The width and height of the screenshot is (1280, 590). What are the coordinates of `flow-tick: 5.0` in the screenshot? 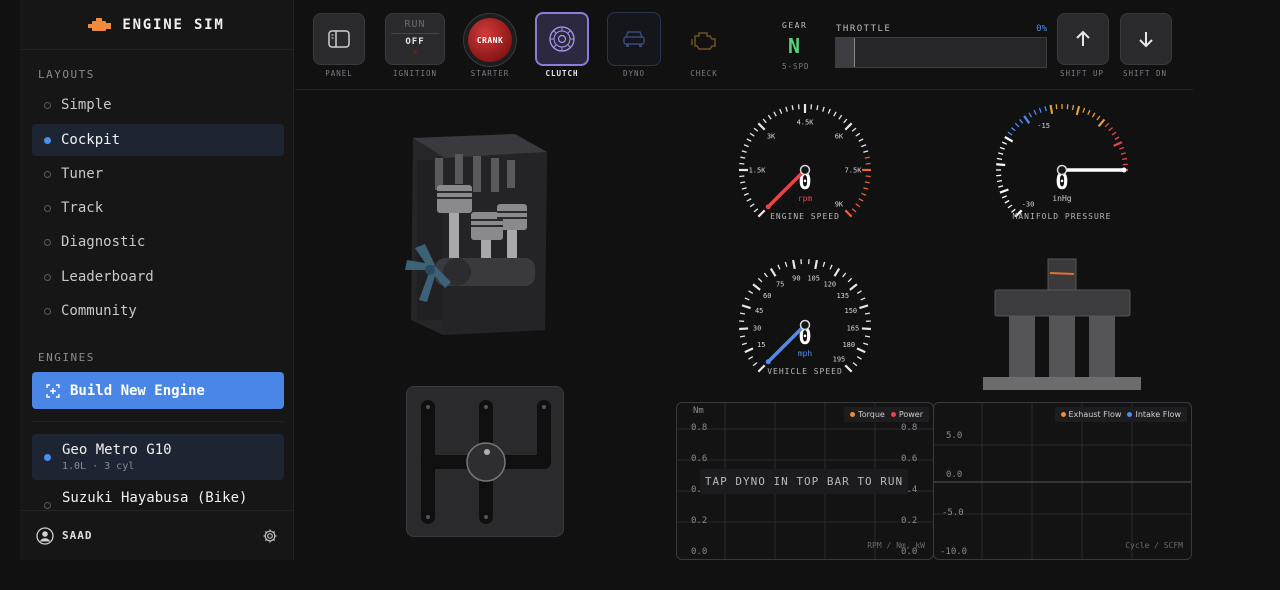 It's located at (954, 436).